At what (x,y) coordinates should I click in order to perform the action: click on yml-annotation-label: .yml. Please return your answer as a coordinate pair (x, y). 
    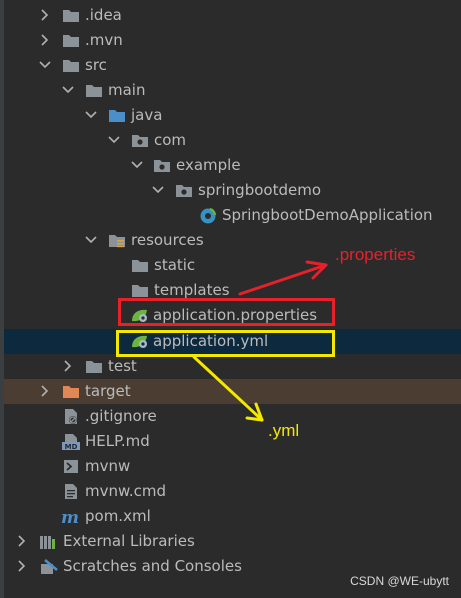
    Looking at the image, I should click on (284, 430).